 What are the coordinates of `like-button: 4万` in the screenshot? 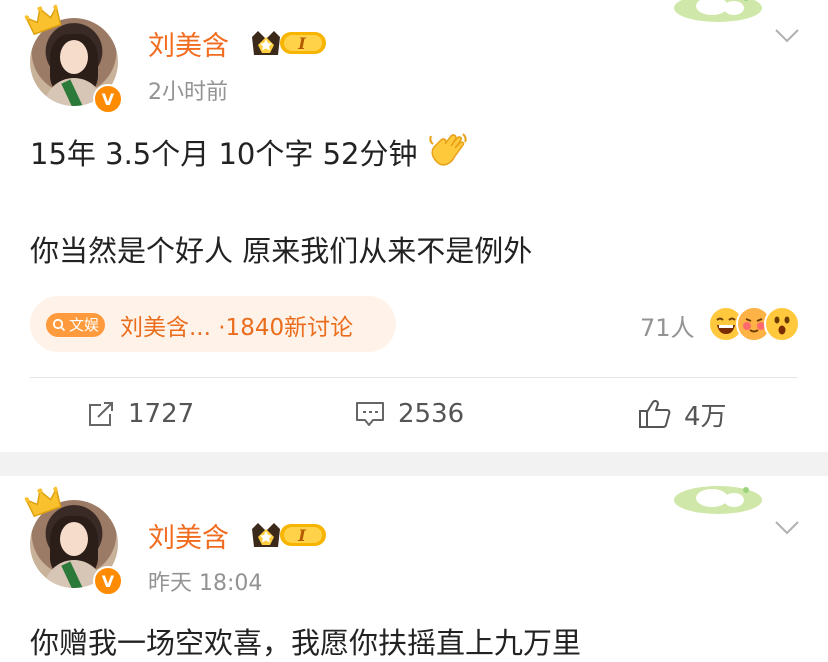 It's located at (682, 414).